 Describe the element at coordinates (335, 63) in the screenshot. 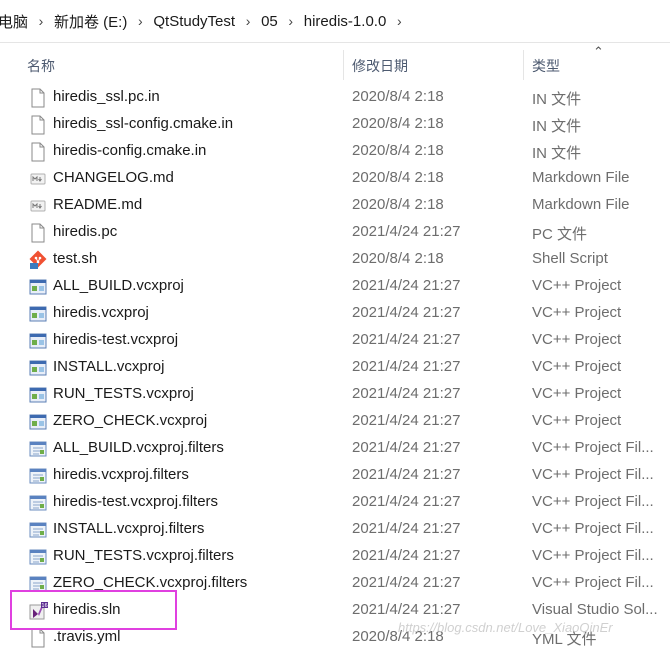

I see `column-header: ⌃ 名称 修改日期 类型` at that location.